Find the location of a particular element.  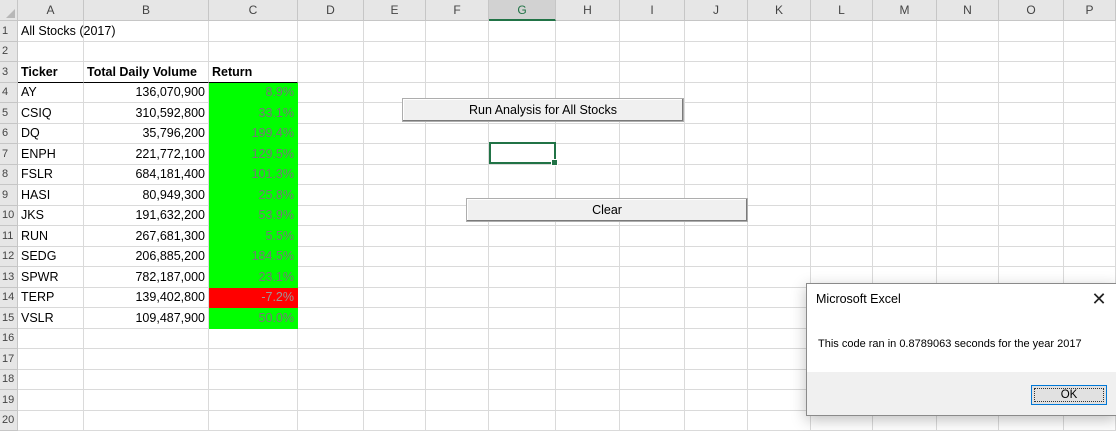

column-header-i: I is located at coordinates (652, 10).